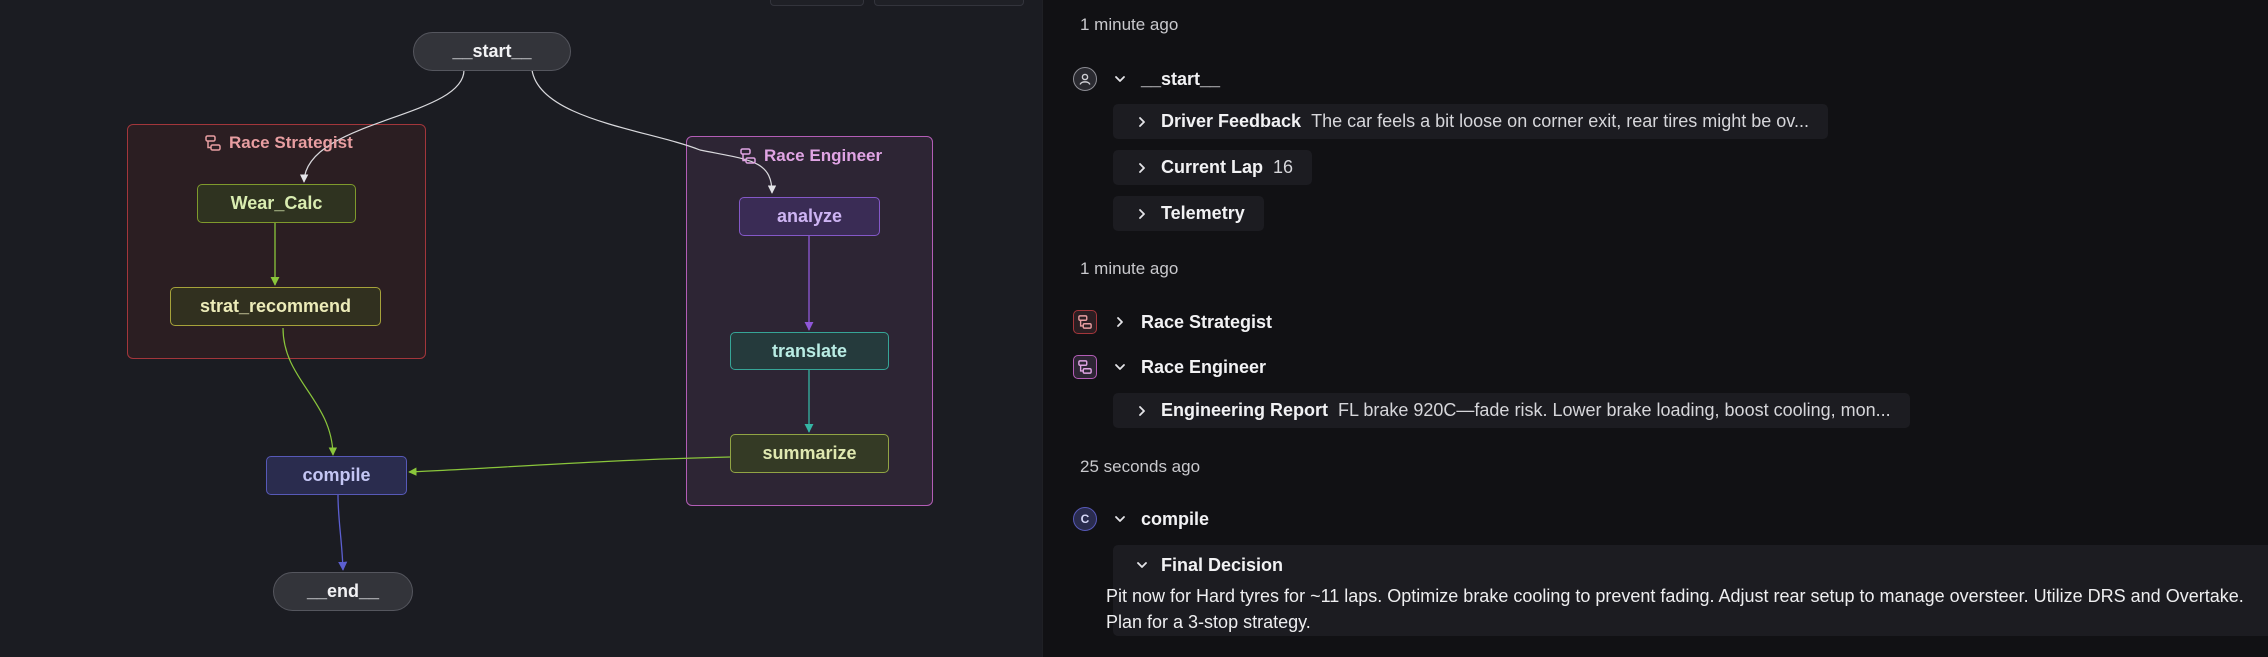 The width and height of the screenshot is (2268, 657). I want to click on node-analyze: analyze, so click(809, 216).